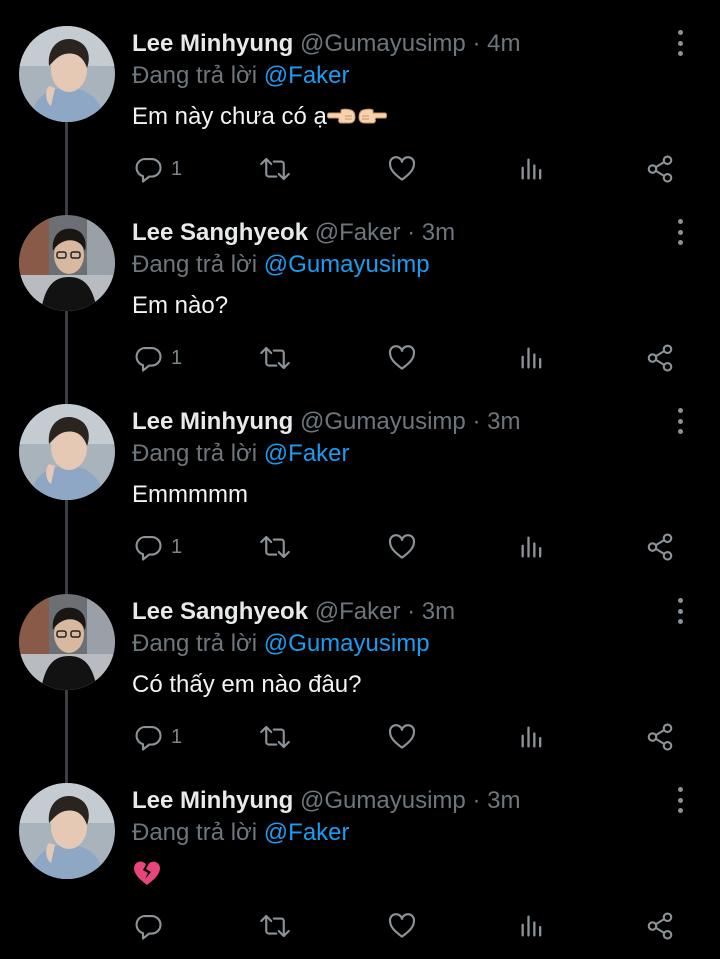  Describe the element at coordinates (148, 926) in the screenshot. I see `reply-button` at that location.